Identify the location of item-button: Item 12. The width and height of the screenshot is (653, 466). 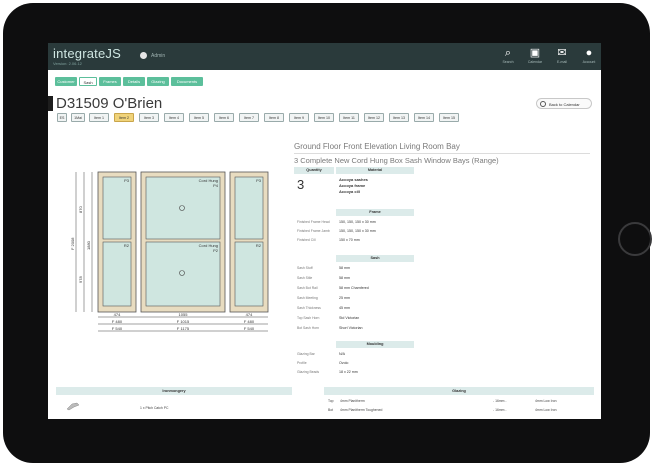
(374, 117).